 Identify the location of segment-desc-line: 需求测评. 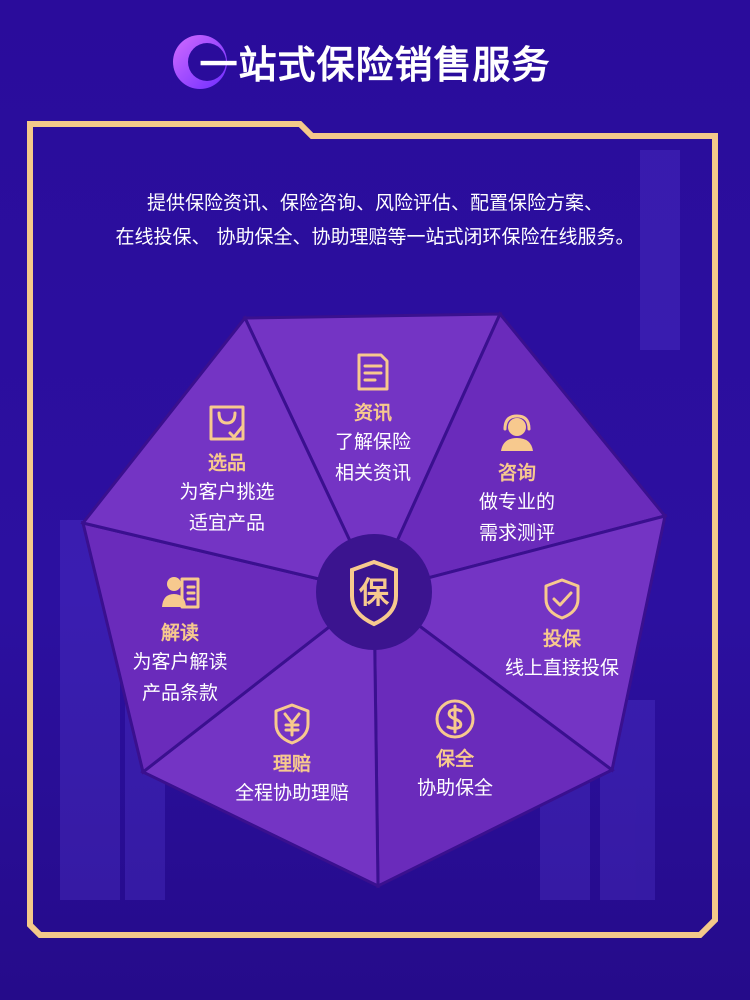
(516, 533).